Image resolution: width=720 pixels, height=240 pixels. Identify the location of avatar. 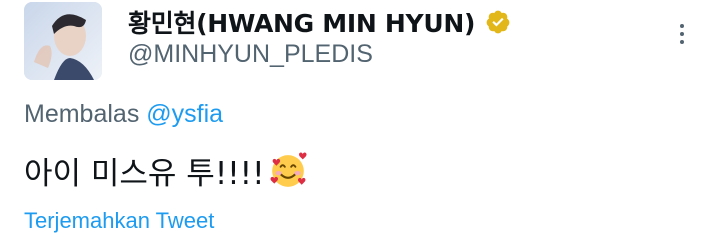
(63, 41).